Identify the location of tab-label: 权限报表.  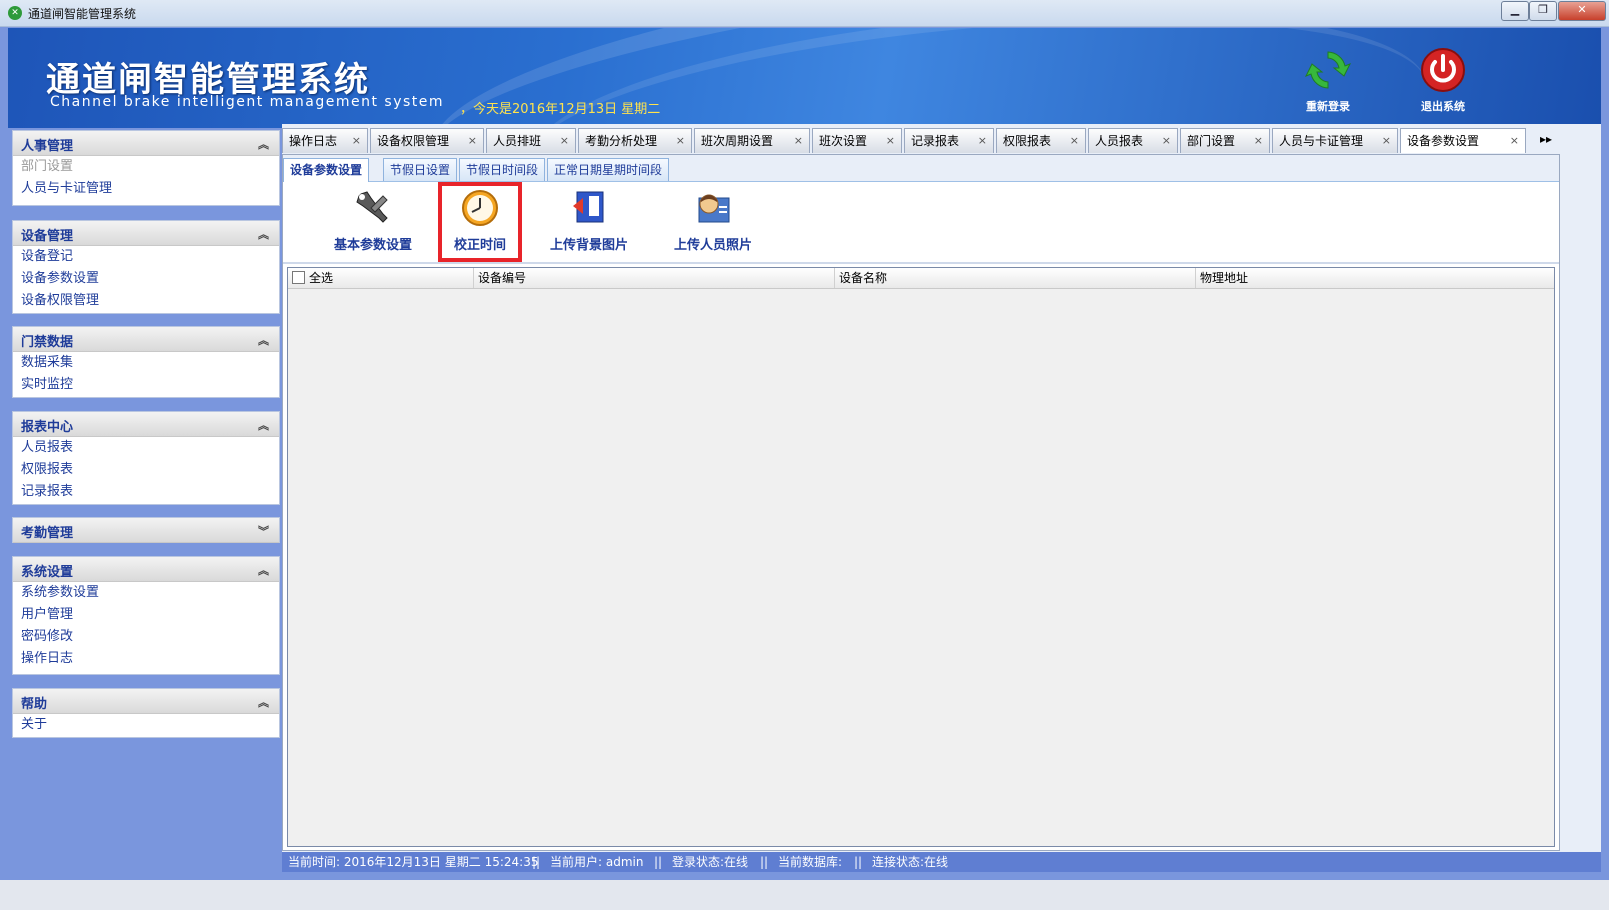
(1027, 141).